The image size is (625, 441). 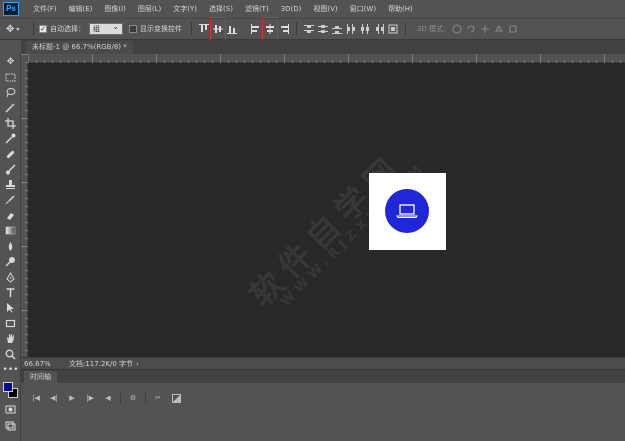 I want to click on 3d-roll-button, so click(x=471, y=29).